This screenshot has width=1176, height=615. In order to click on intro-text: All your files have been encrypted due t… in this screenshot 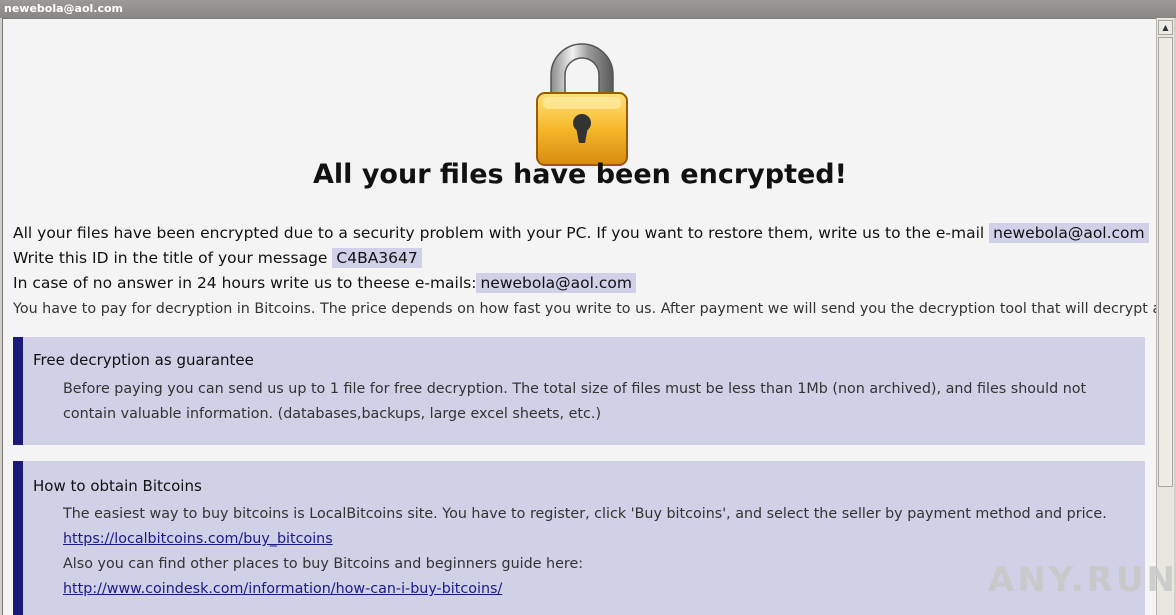, I will do `click(499, 233)`.